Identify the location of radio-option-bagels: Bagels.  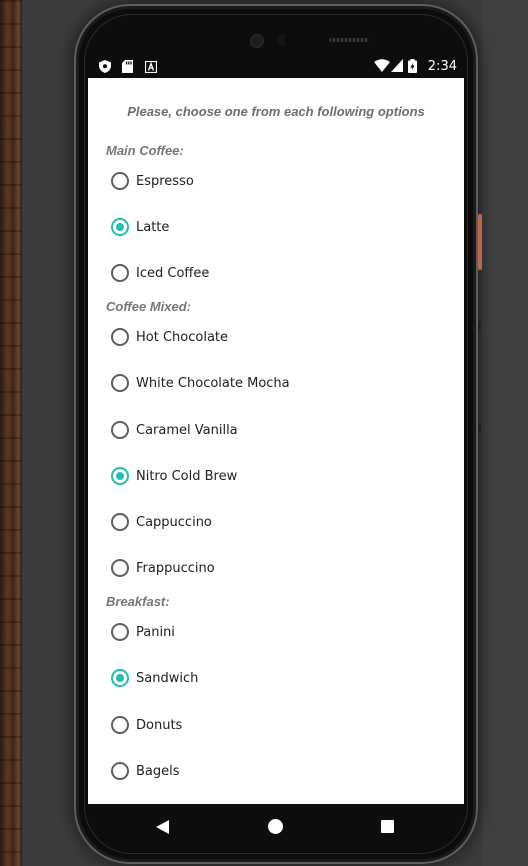
(145, 771).